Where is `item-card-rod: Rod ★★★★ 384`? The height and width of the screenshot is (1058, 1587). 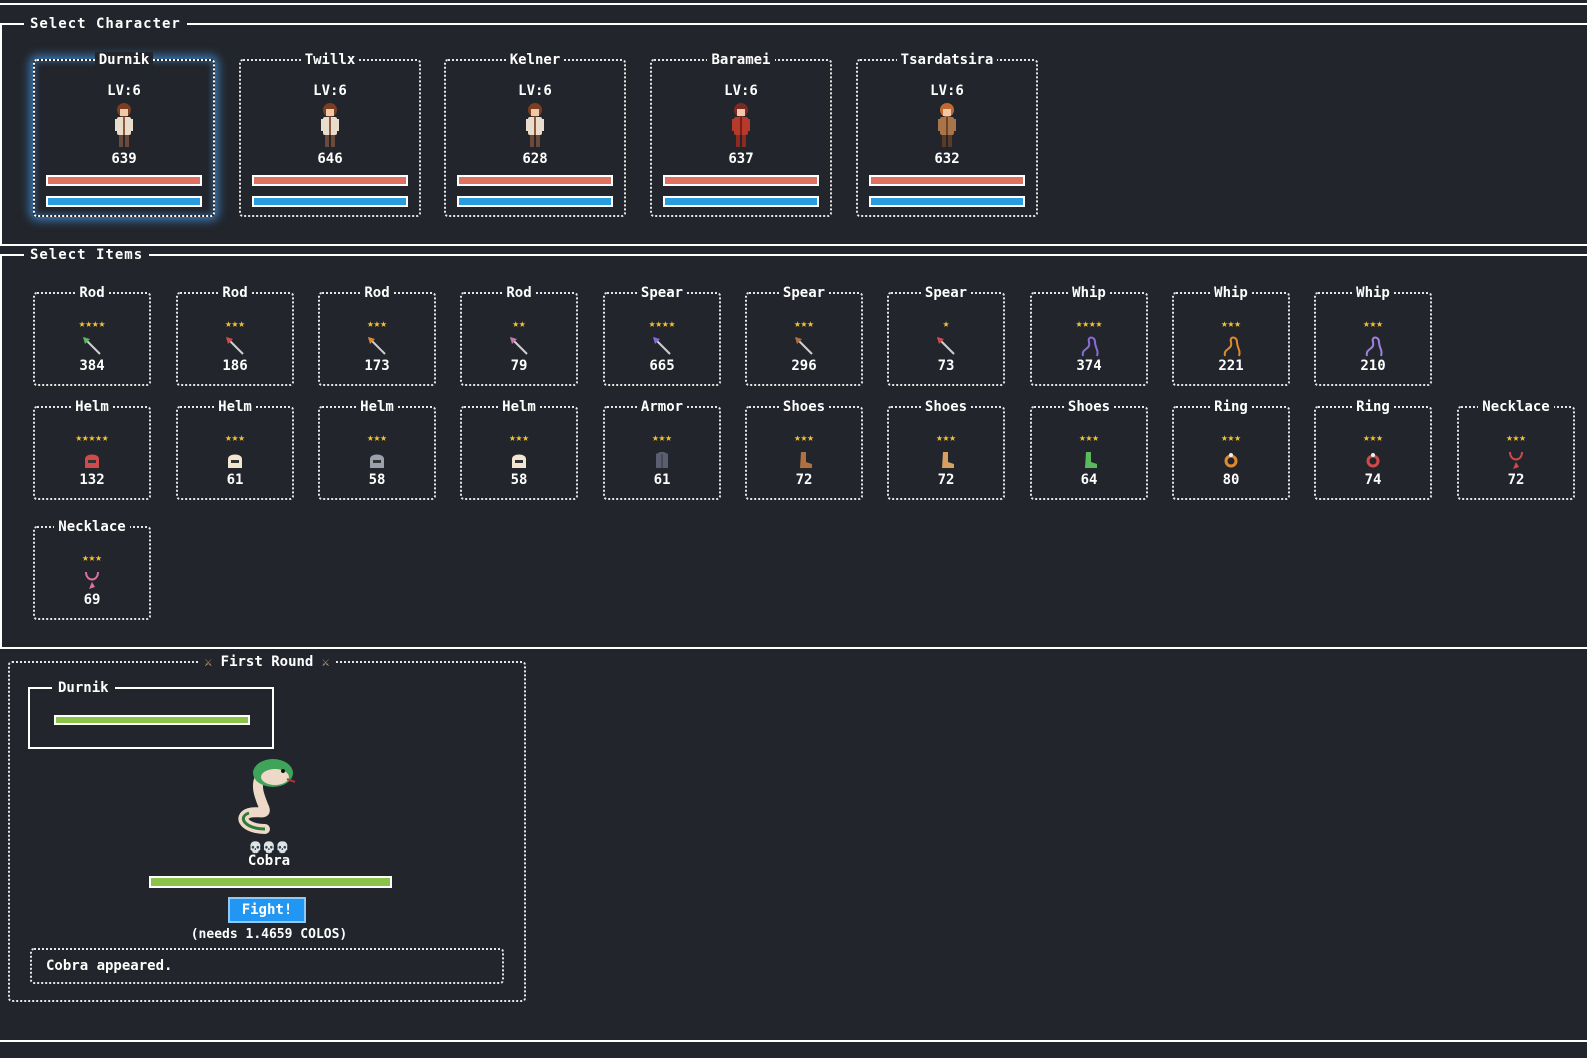 item-card-rod: Rod ★★★★ 384 is located at coordinates (92, 335).